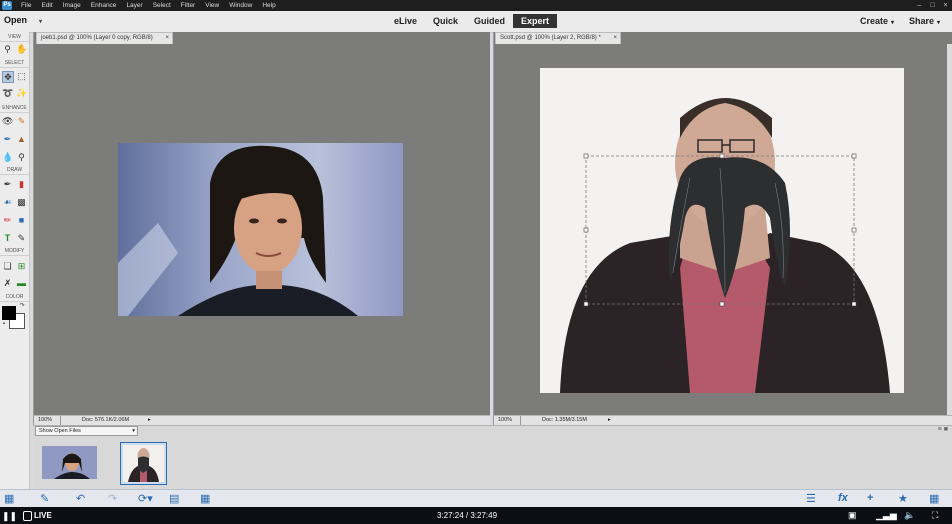 This screenshot has width=952, height=524. Describe the element at coordinates (886, 515) in the screenshot. I see `signal-icon: ▁▃▅` at that location.